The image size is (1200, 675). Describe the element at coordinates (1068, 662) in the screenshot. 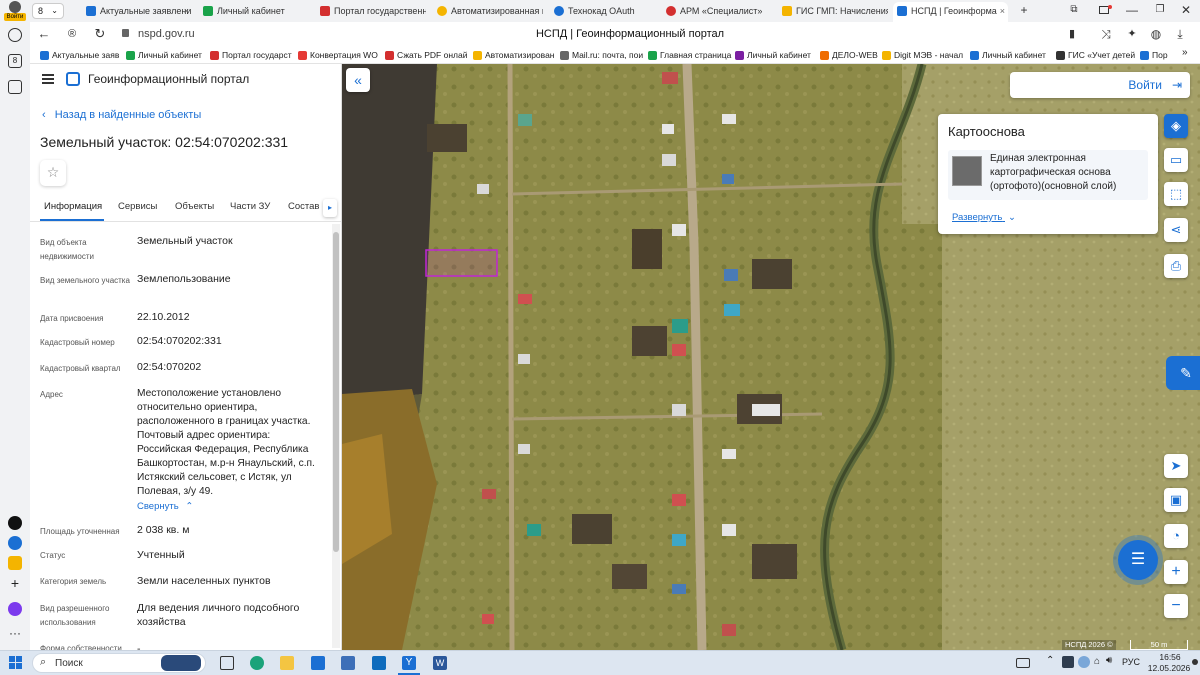

I see `tray-app-icon` at that location.